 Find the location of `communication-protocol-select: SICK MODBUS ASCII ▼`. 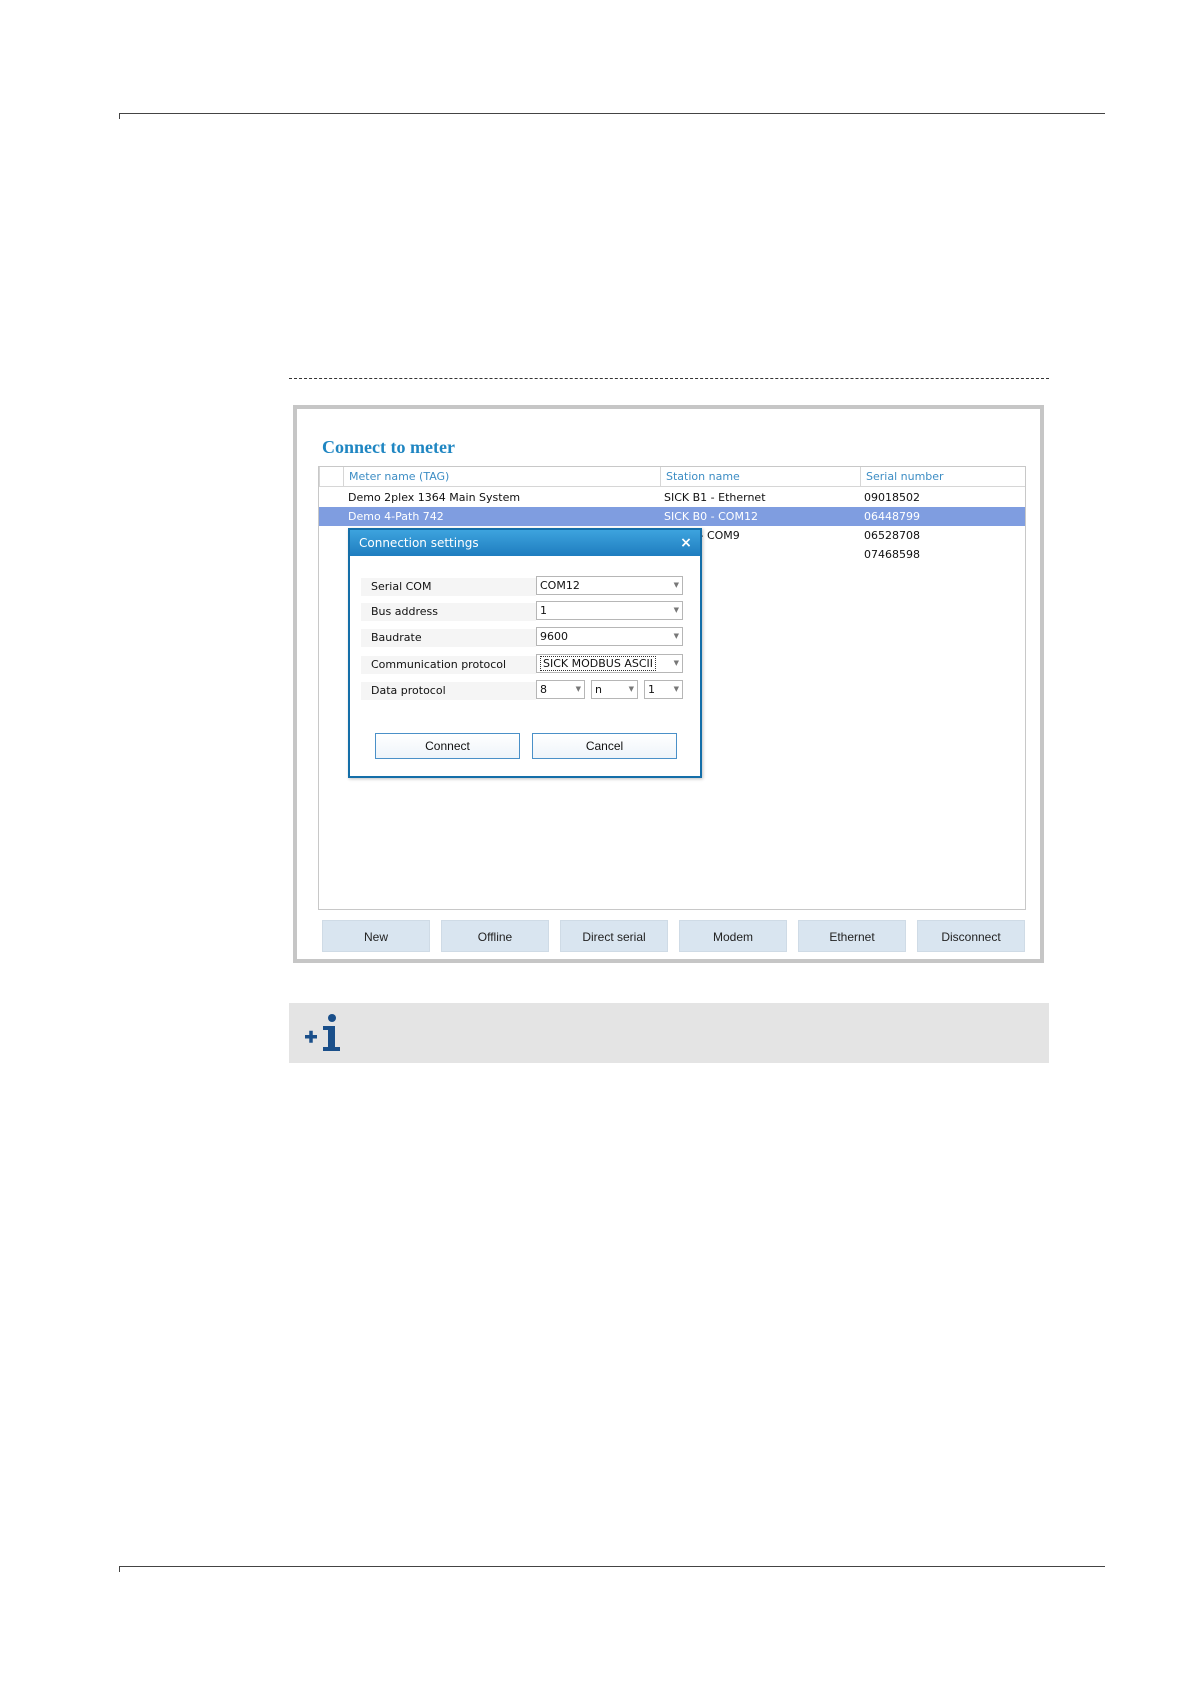

communication-protocol-select: SICK MODBUS ASCII ▼ is located at coordinates (609, 663).